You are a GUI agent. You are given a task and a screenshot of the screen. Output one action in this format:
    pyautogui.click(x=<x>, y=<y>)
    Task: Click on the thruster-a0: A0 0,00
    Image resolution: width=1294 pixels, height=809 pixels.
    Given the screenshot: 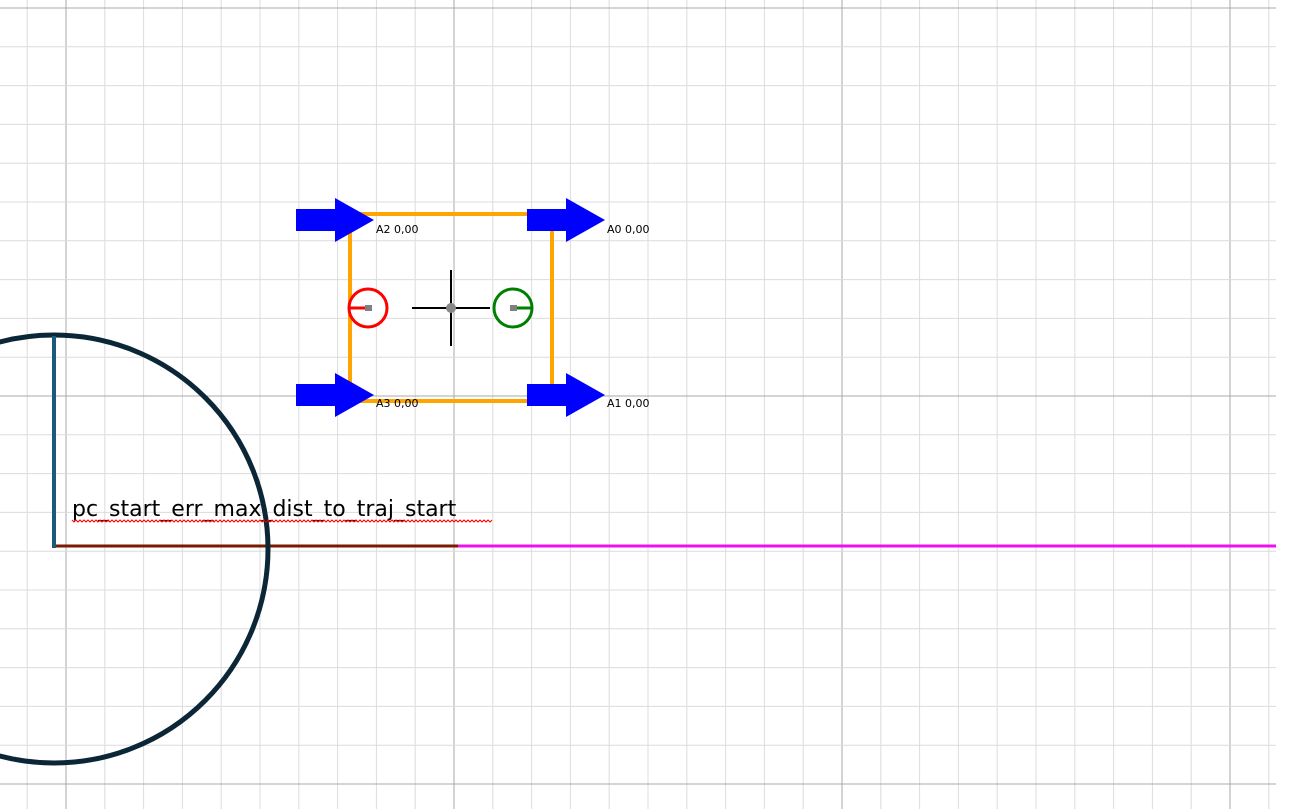 What is the action you would take?
    pyautogui.click(x=588, y=220)
    